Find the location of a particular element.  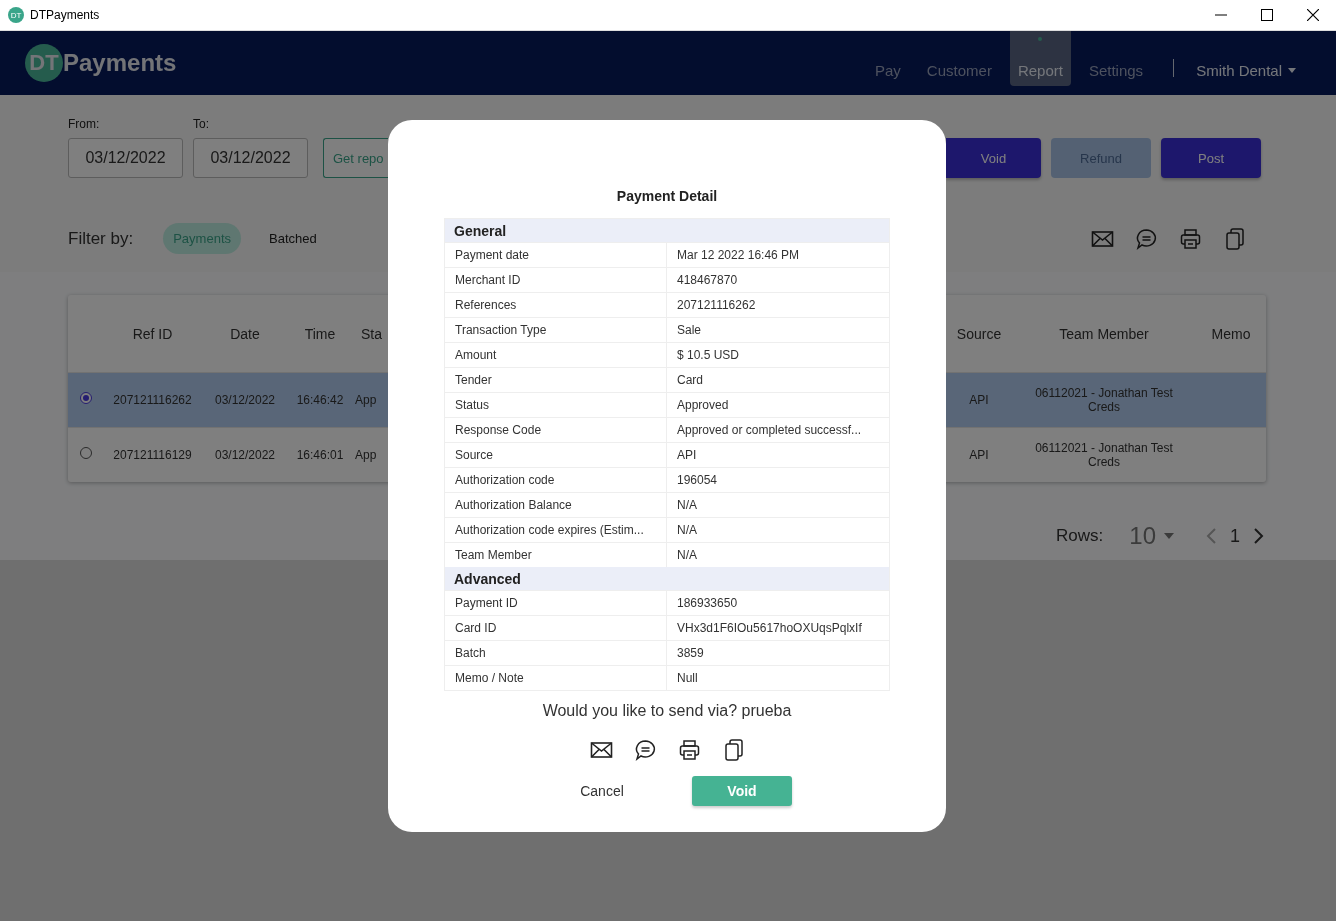

detail-value: Mar 12 2022 16:46 PM is located at coordinates (777, 255).